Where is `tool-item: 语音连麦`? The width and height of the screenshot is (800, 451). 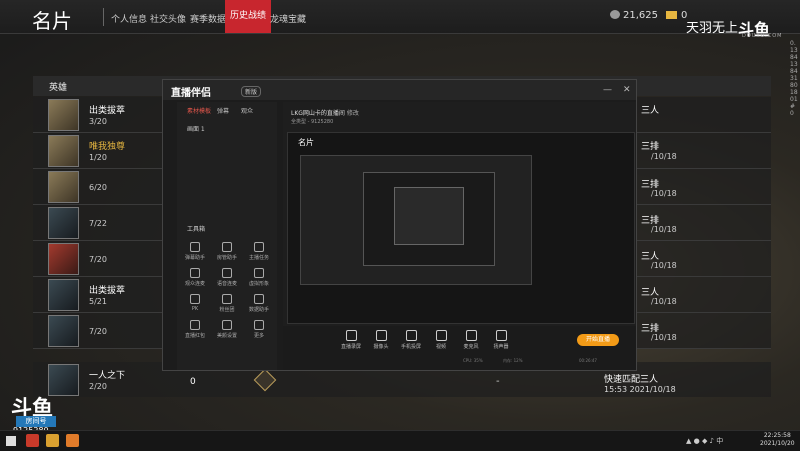 tool-item: 语音连麦 is located at coordinates (227, 277).